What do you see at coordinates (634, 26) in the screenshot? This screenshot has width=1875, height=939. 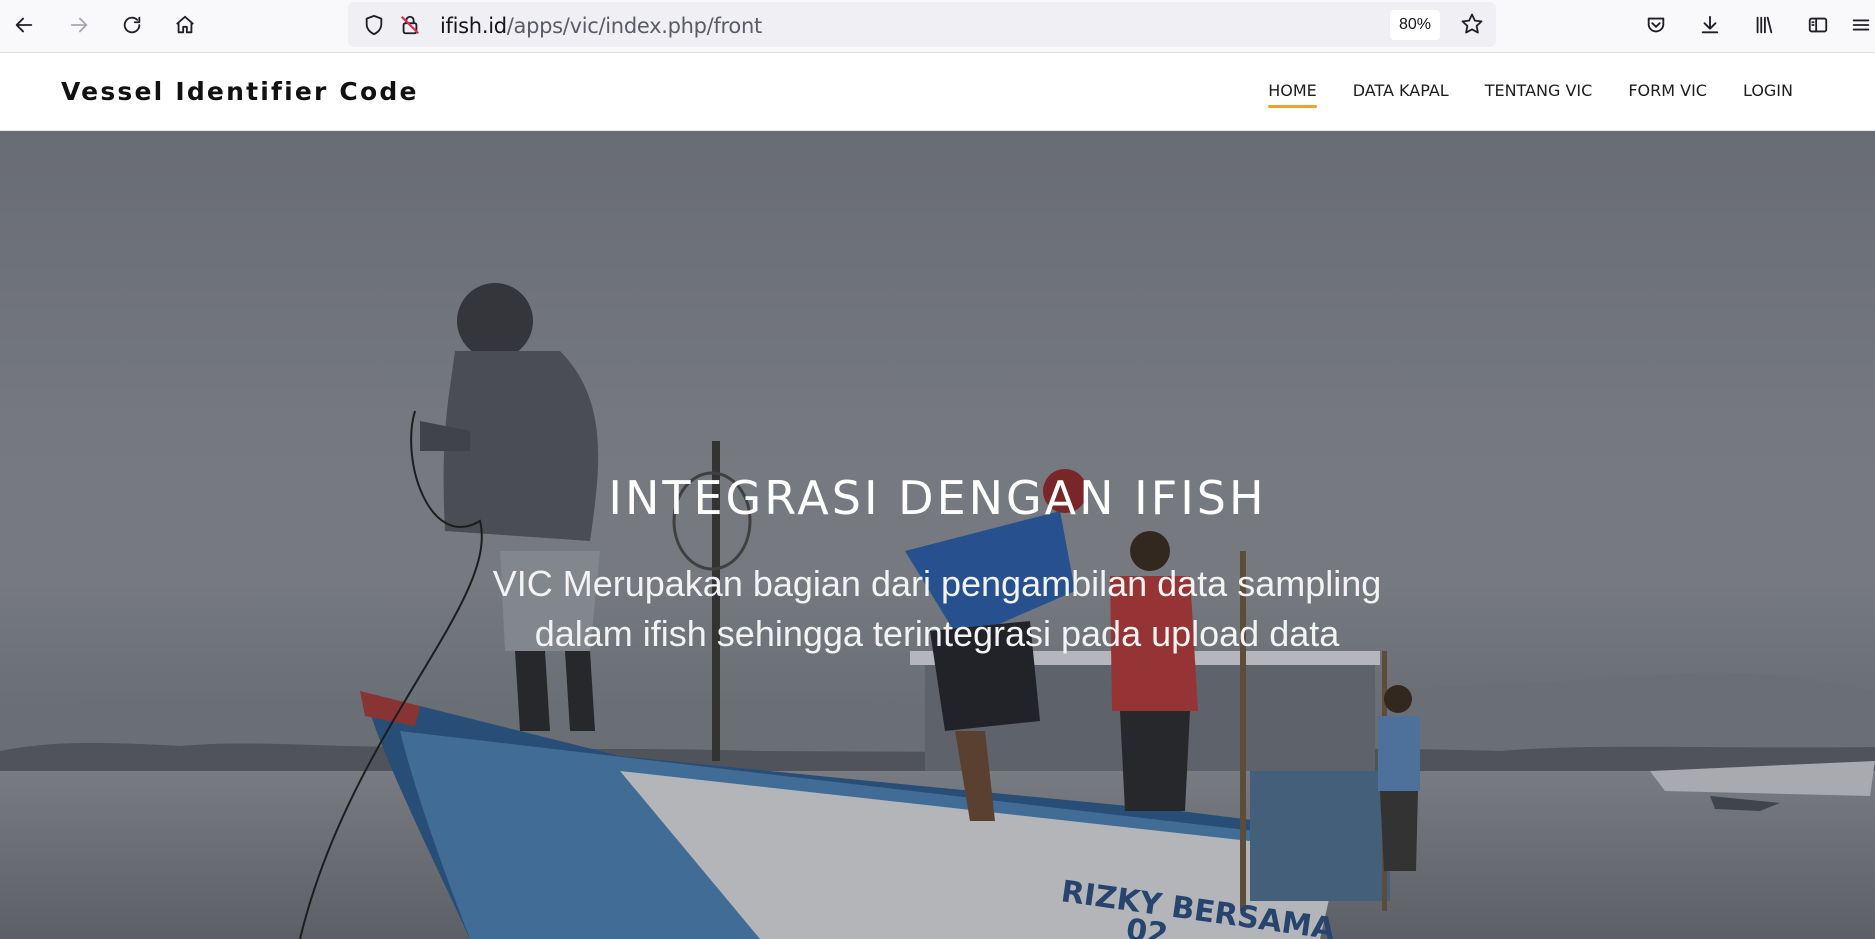 I see `url-path: /apps/vic/index.php/front` at bounding box center [634, 26].